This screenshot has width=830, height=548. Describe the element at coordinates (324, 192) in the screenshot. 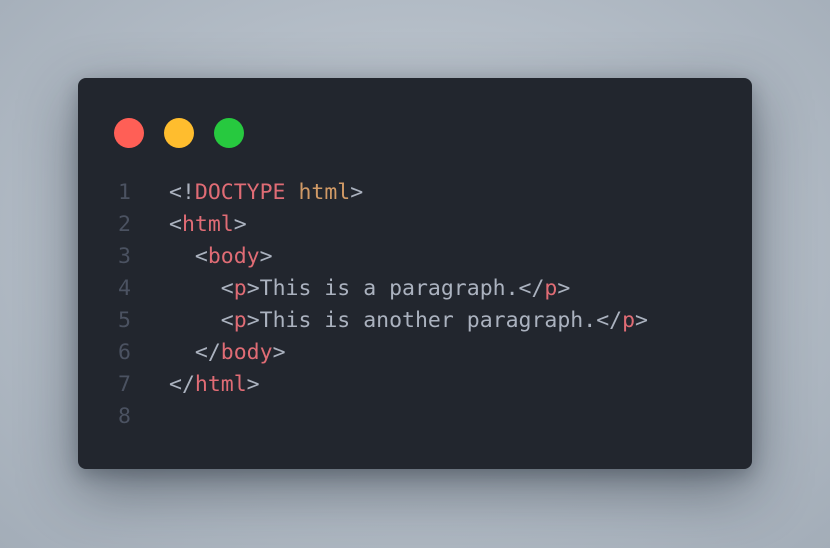

I see `doctype-value: html` at that location.